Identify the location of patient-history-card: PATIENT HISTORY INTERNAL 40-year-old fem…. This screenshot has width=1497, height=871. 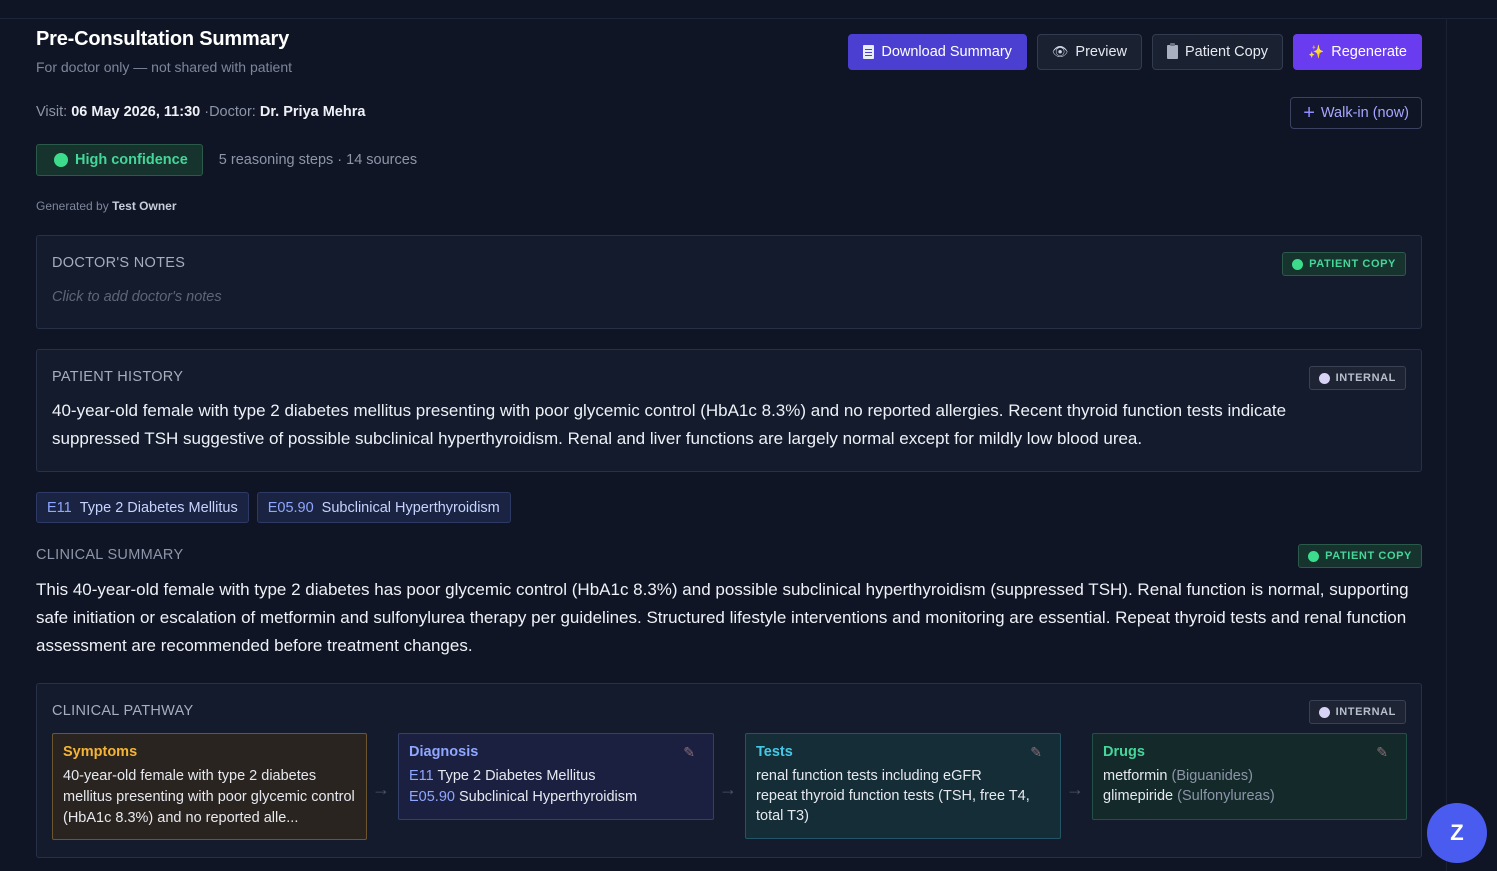
(729, 410).